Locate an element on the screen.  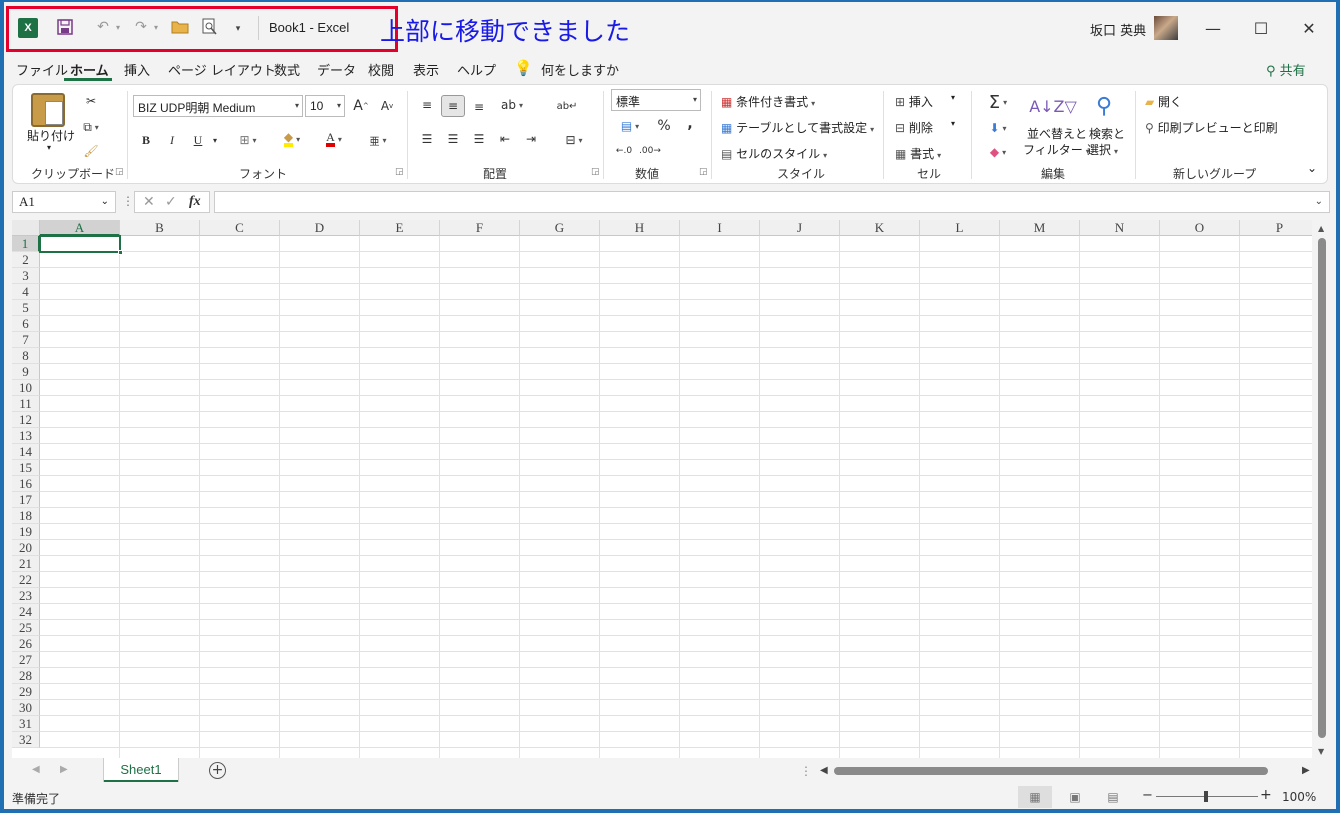
zoom-level: 100% is located at coordinates (1299, 797).